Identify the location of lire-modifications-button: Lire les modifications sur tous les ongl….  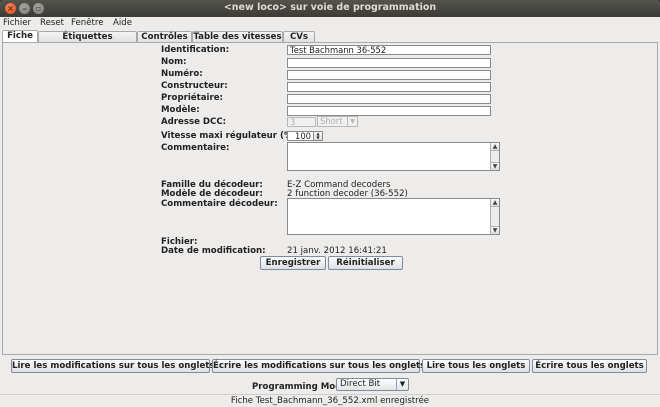
(113, 366).